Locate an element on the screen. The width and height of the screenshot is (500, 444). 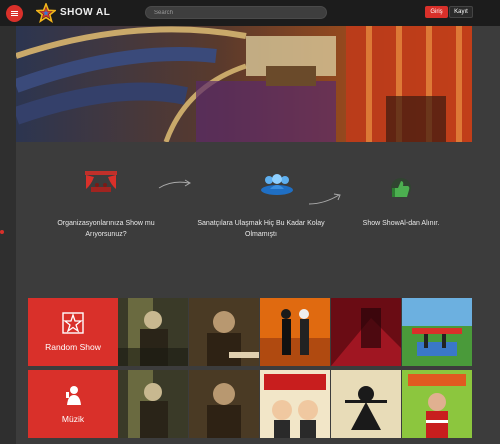
thumbs-up-icon is located at coordinates (401, 188).